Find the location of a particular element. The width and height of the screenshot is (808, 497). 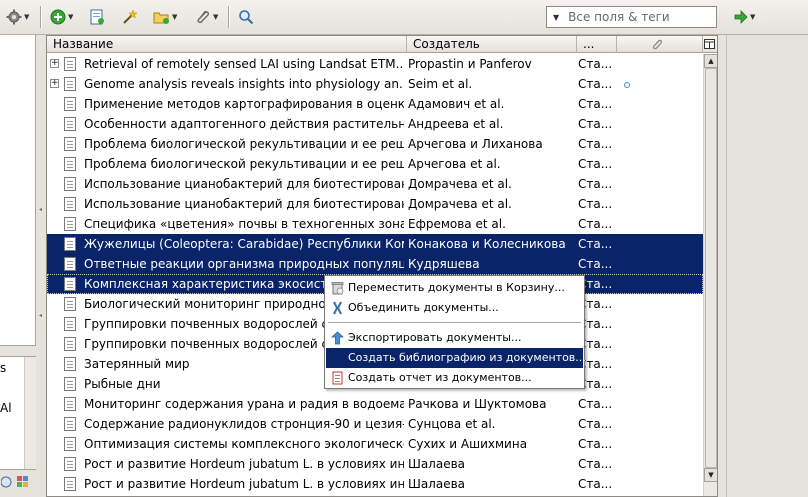

pane-splitter: ◂ ◂ is located at coordinates (41, 266).